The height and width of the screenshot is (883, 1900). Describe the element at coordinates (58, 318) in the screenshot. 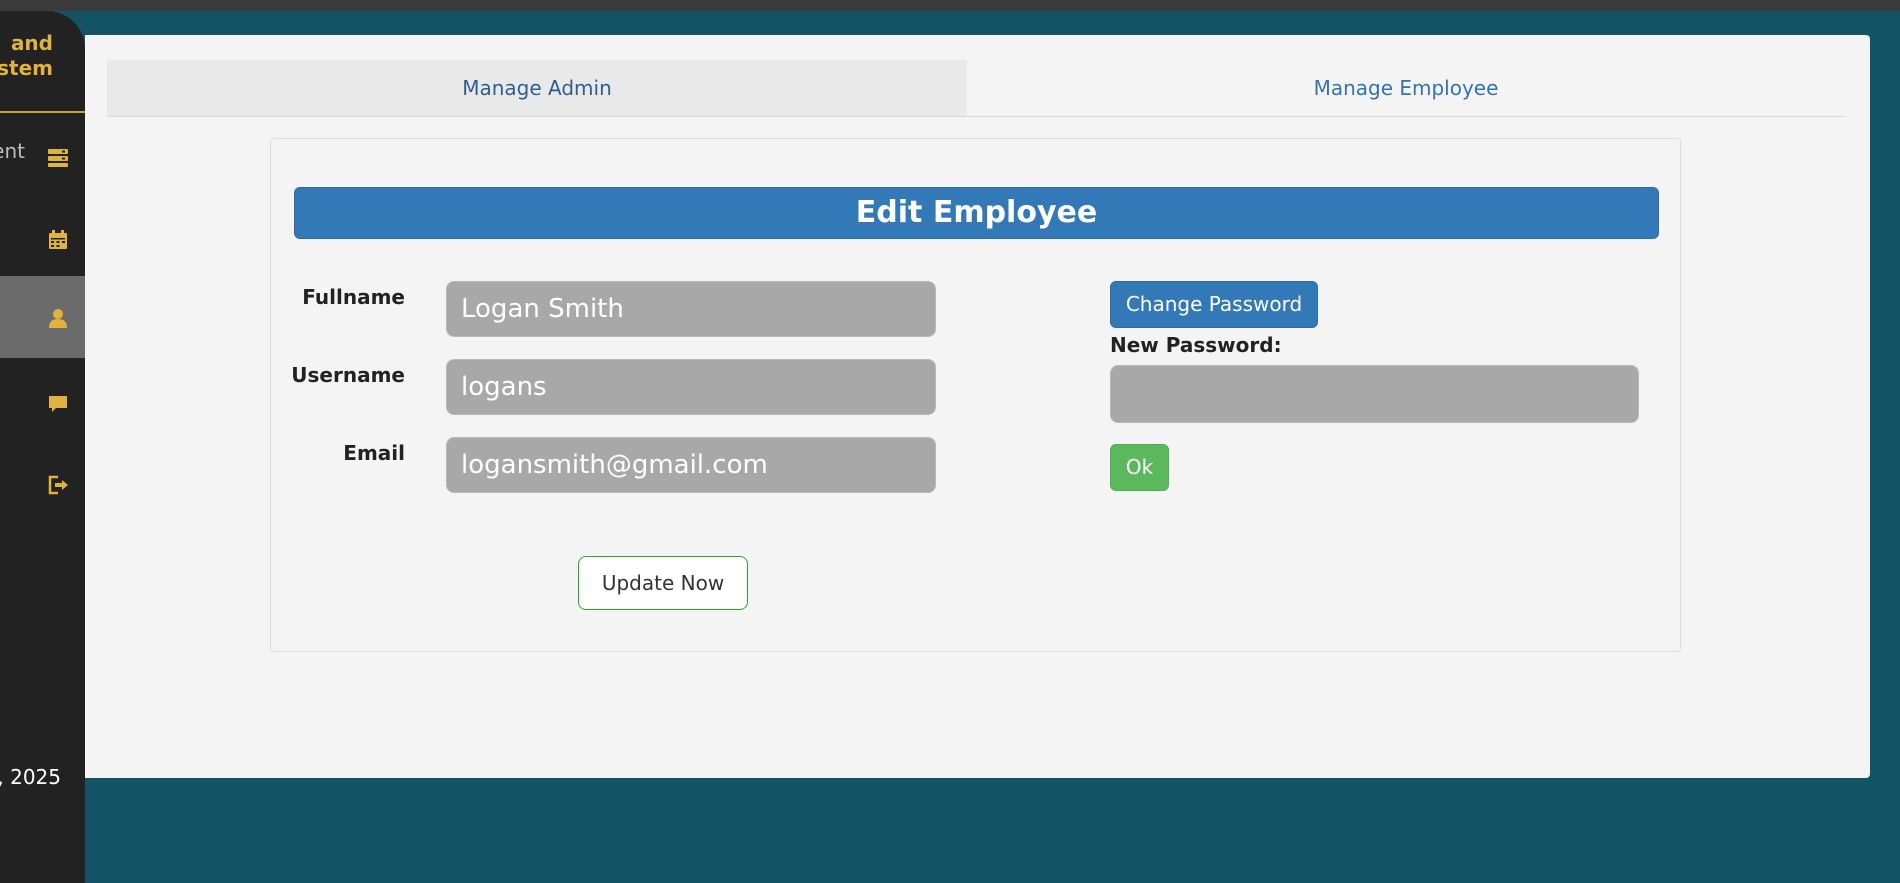

I see `user-icon` at that location.